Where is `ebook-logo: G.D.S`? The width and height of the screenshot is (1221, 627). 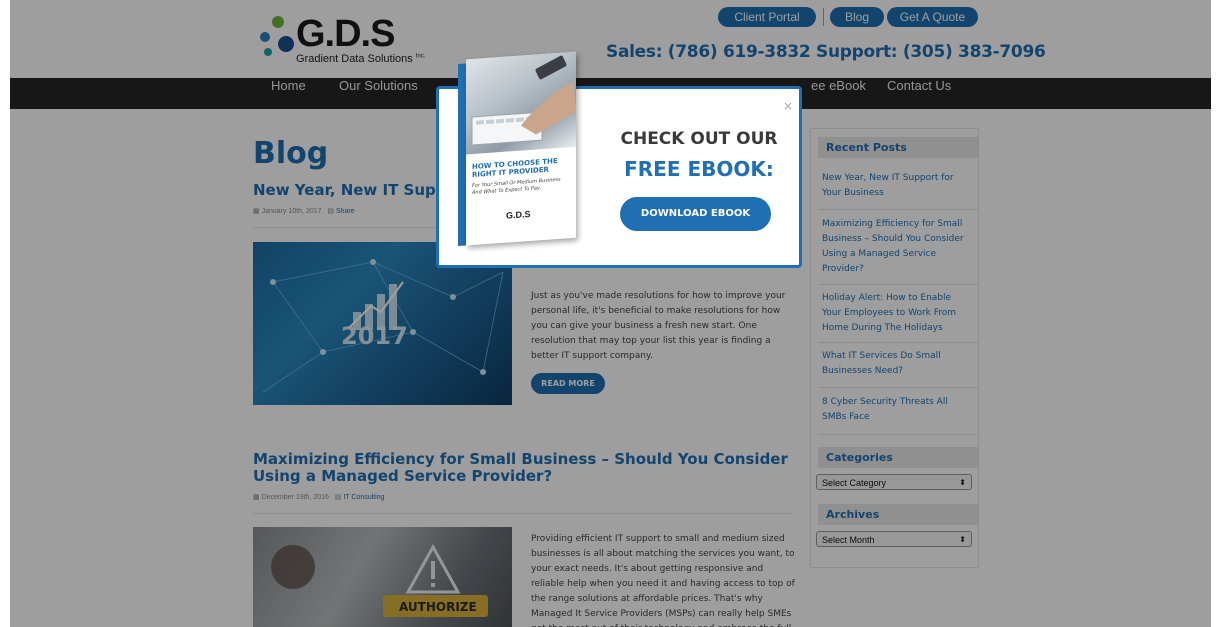
ebook-logo: G.D.S is located at coordinates (518, 214).